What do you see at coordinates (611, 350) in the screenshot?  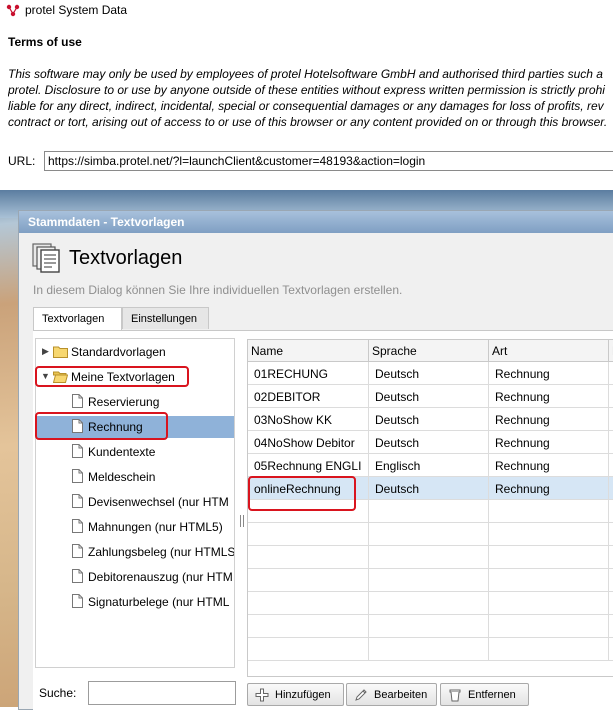 I see `column-header-d: D` at bounding box center [611, 350].